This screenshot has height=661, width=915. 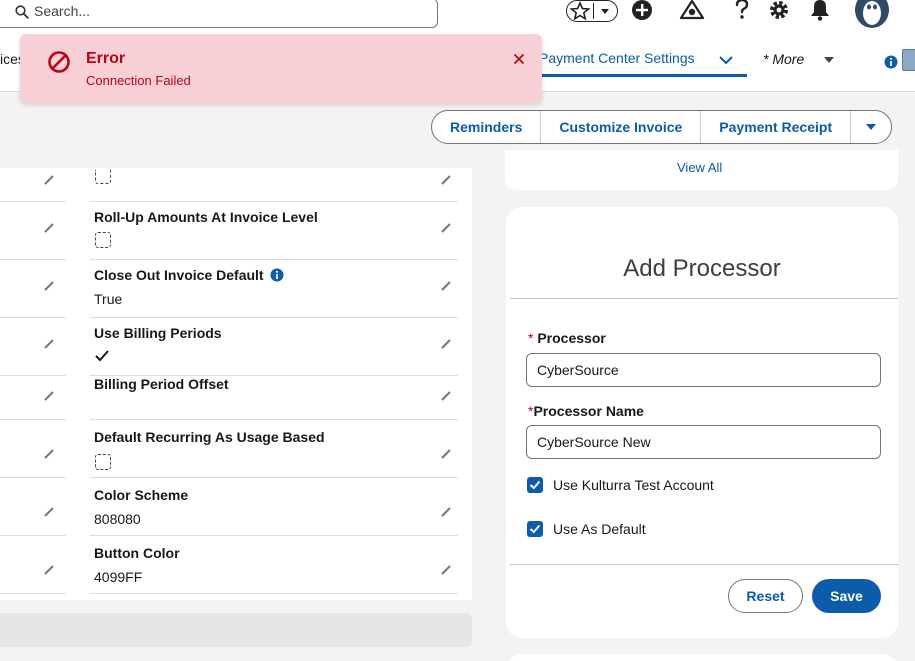 What do you see at coordinates (846, 596) in the screenshot?
I see `save-button: Save` at bounding box center [846, 596].